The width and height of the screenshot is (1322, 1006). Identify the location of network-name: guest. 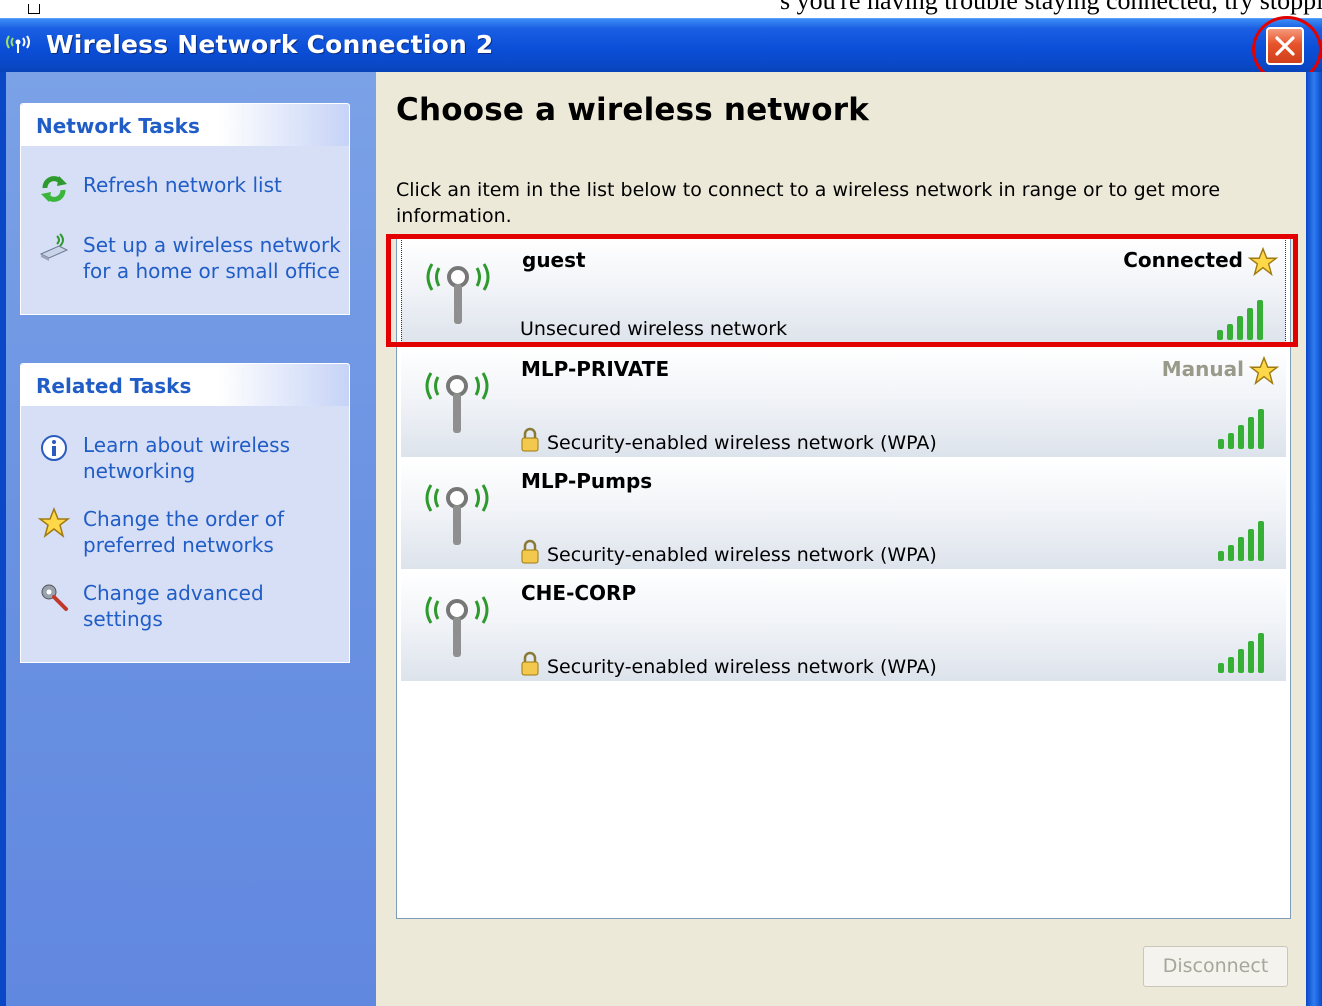
(554, 260).